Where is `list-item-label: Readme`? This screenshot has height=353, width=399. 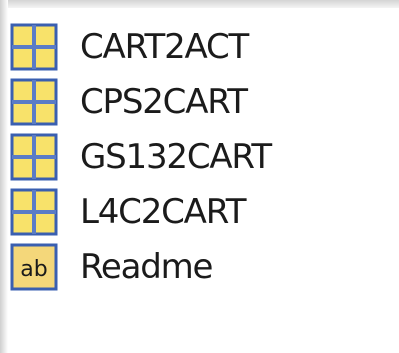
list-item-label: Readme is located at coordinates (146, 266).